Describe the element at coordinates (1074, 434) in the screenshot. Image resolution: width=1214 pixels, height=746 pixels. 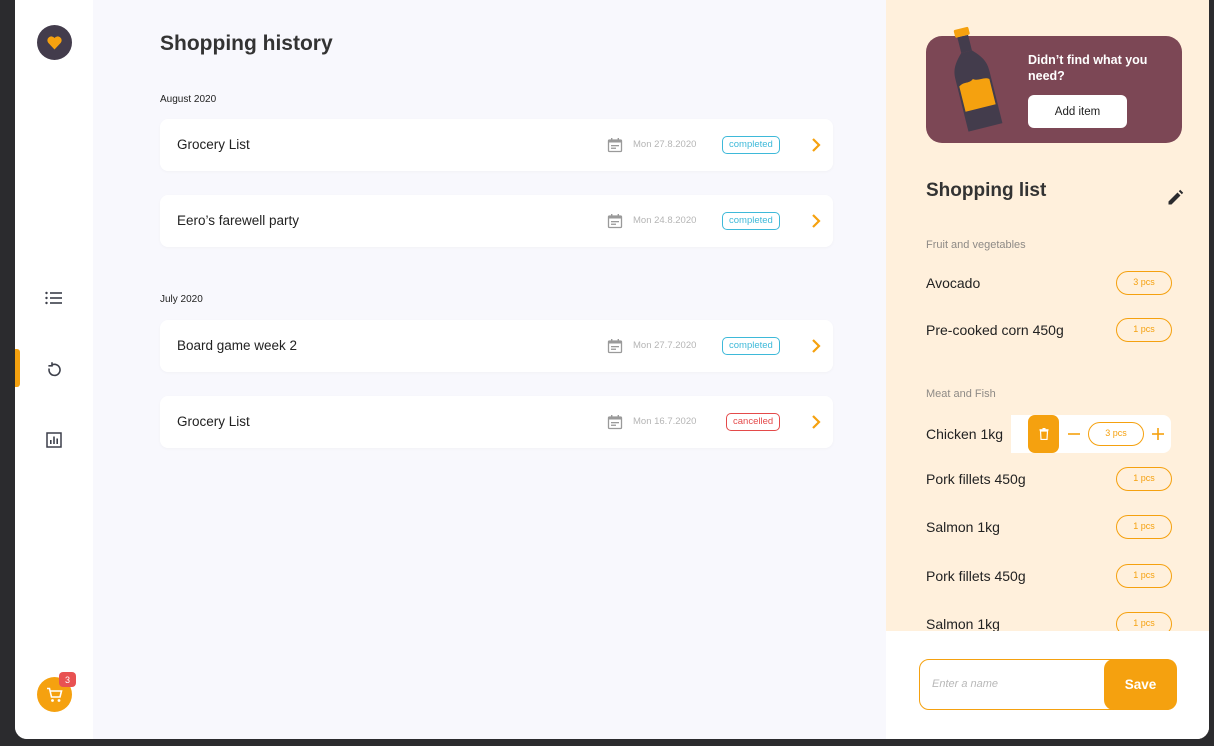
I see `decrease-quantity-button` at that location.